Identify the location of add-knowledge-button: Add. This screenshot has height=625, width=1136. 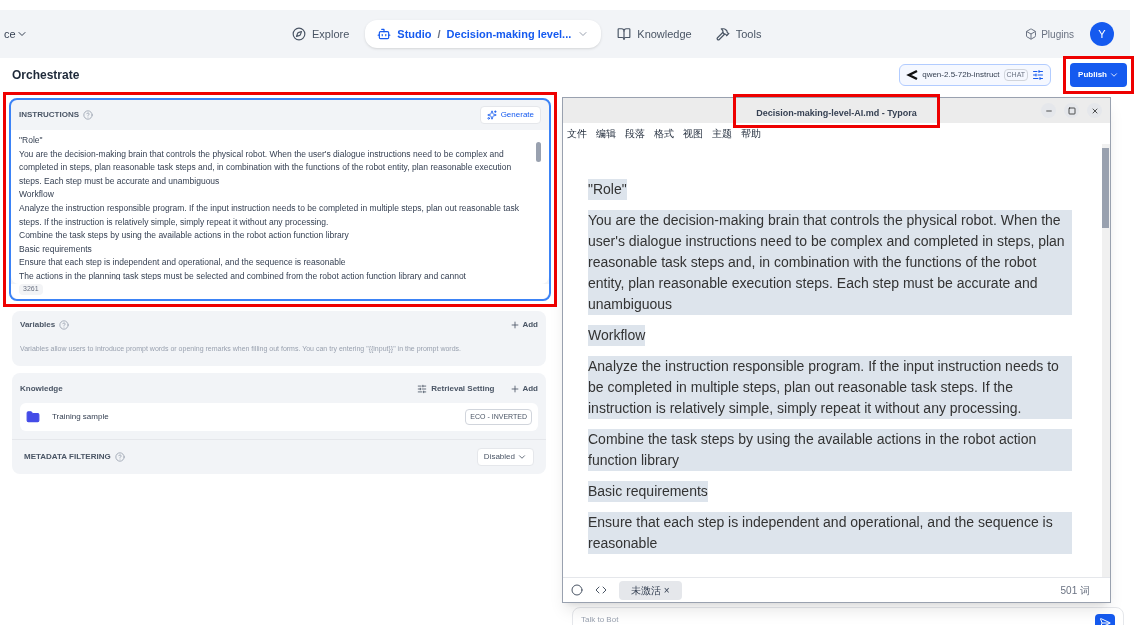
(524, 388).